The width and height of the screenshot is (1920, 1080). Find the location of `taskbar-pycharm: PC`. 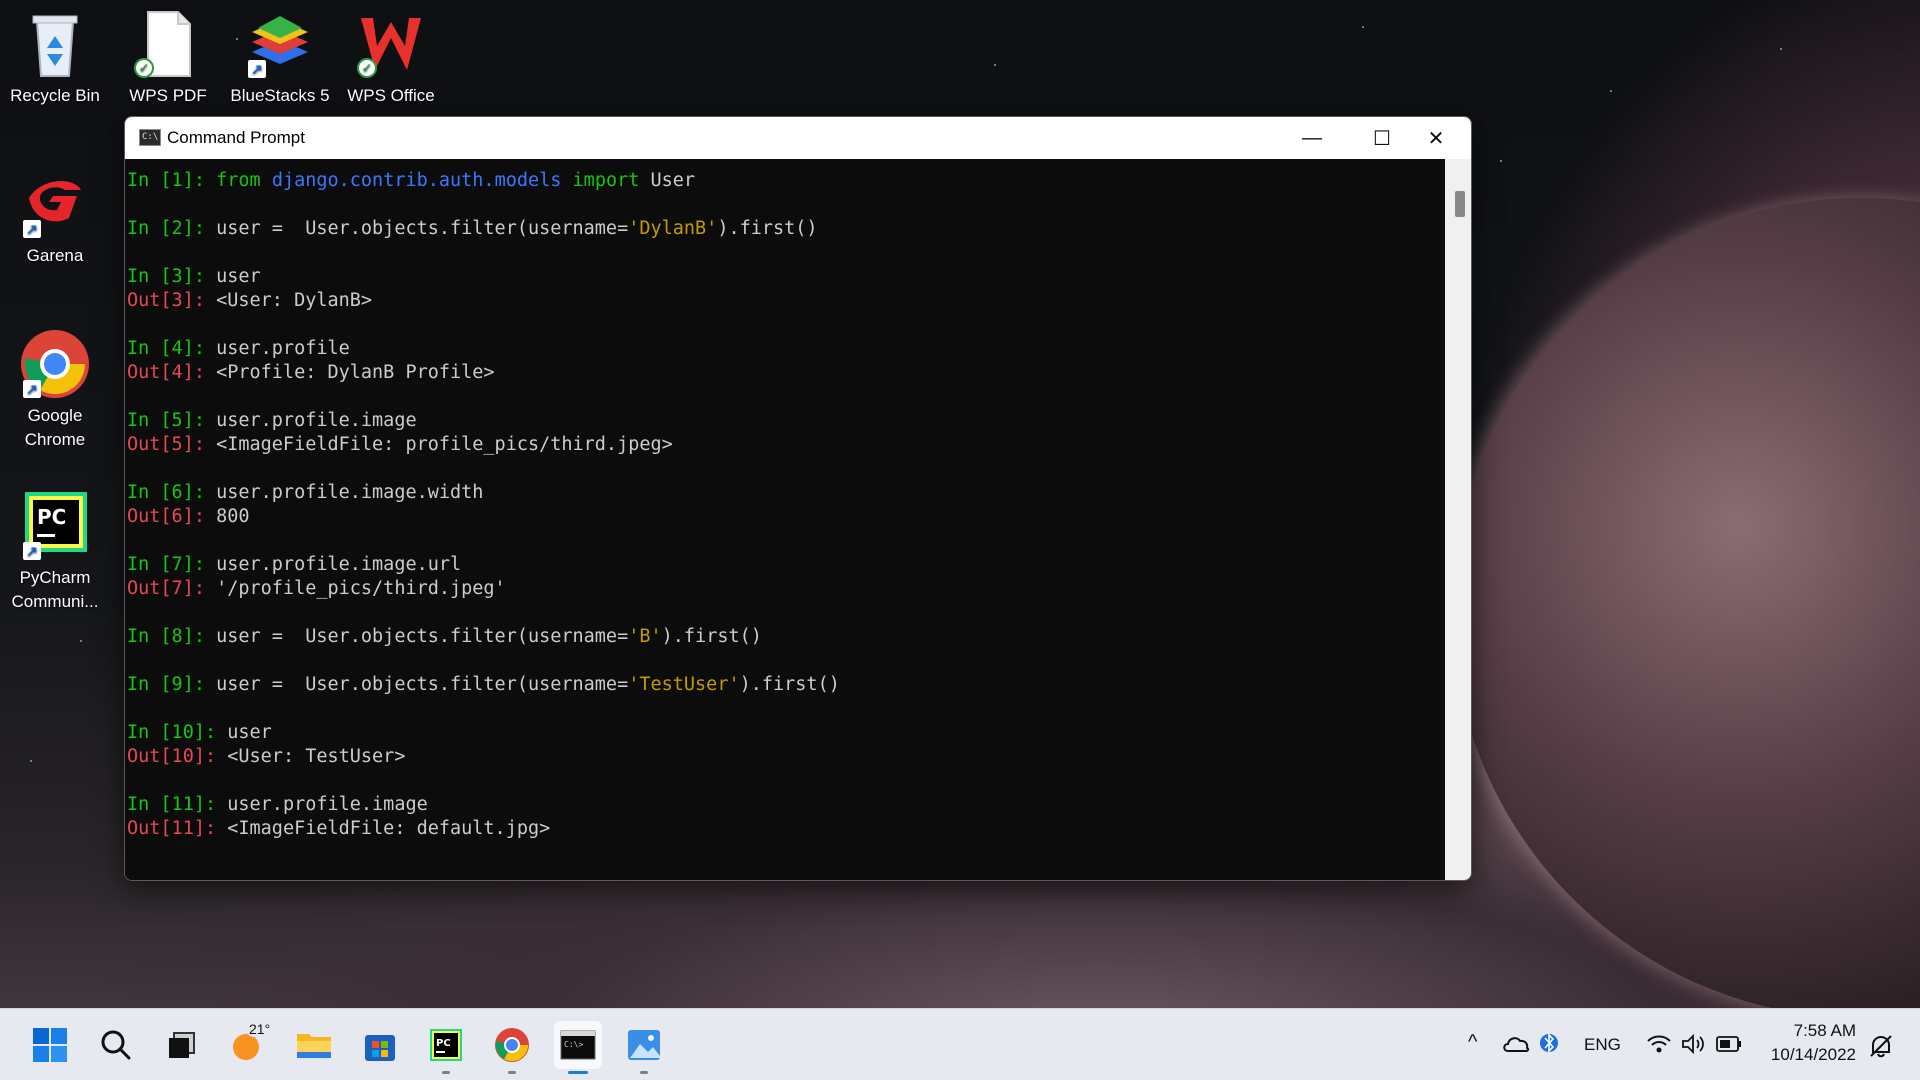

taskbar-pycharm: PC is located at coordinates (446, 1047).